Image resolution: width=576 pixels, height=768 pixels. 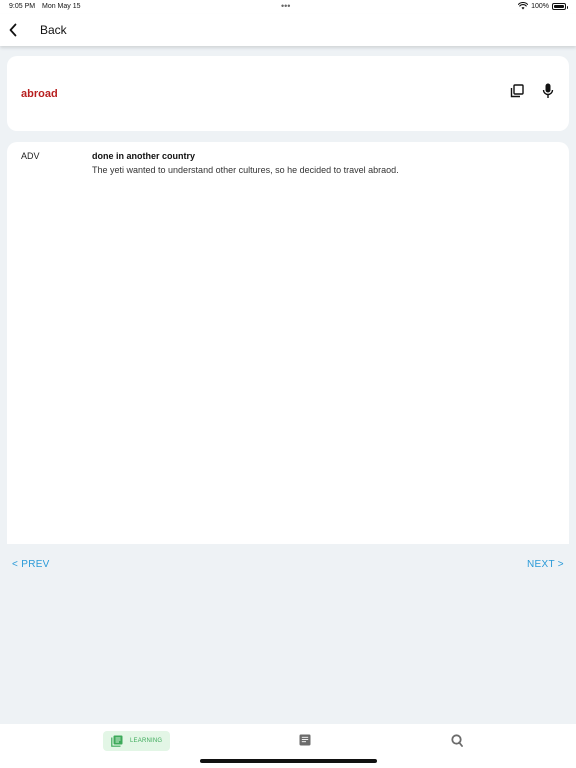 I want to click on status-bar: 9:05 PM Mon May 15 ••• 100%, so click(x=288, y=7).